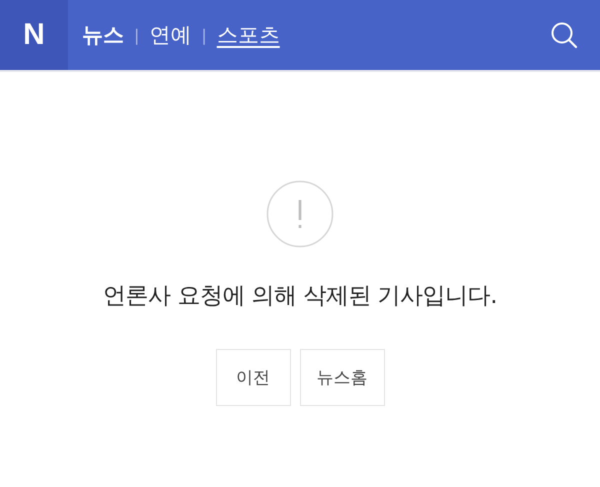 Image resolution: width=600 pixels, height=487 pixels. I want to click on nav-button: 이전, so click(253, 377).